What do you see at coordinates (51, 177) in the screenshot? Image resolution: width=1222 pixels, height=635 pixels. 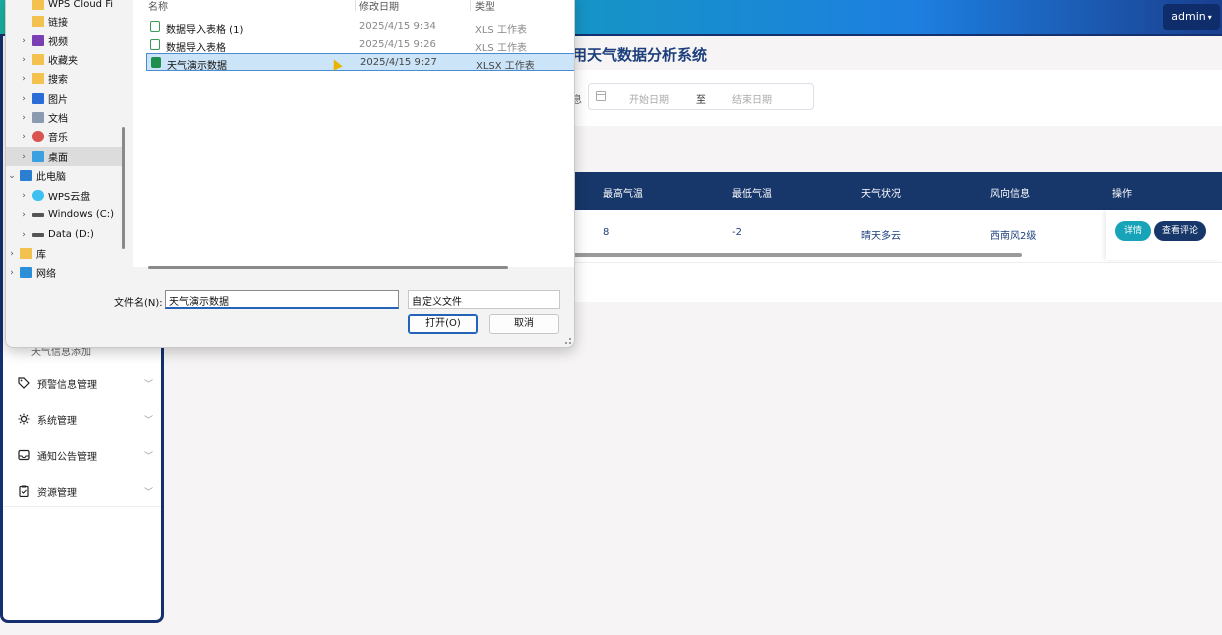 I see `nav-item-label: 此电脑` at bounding box center [51, 177].